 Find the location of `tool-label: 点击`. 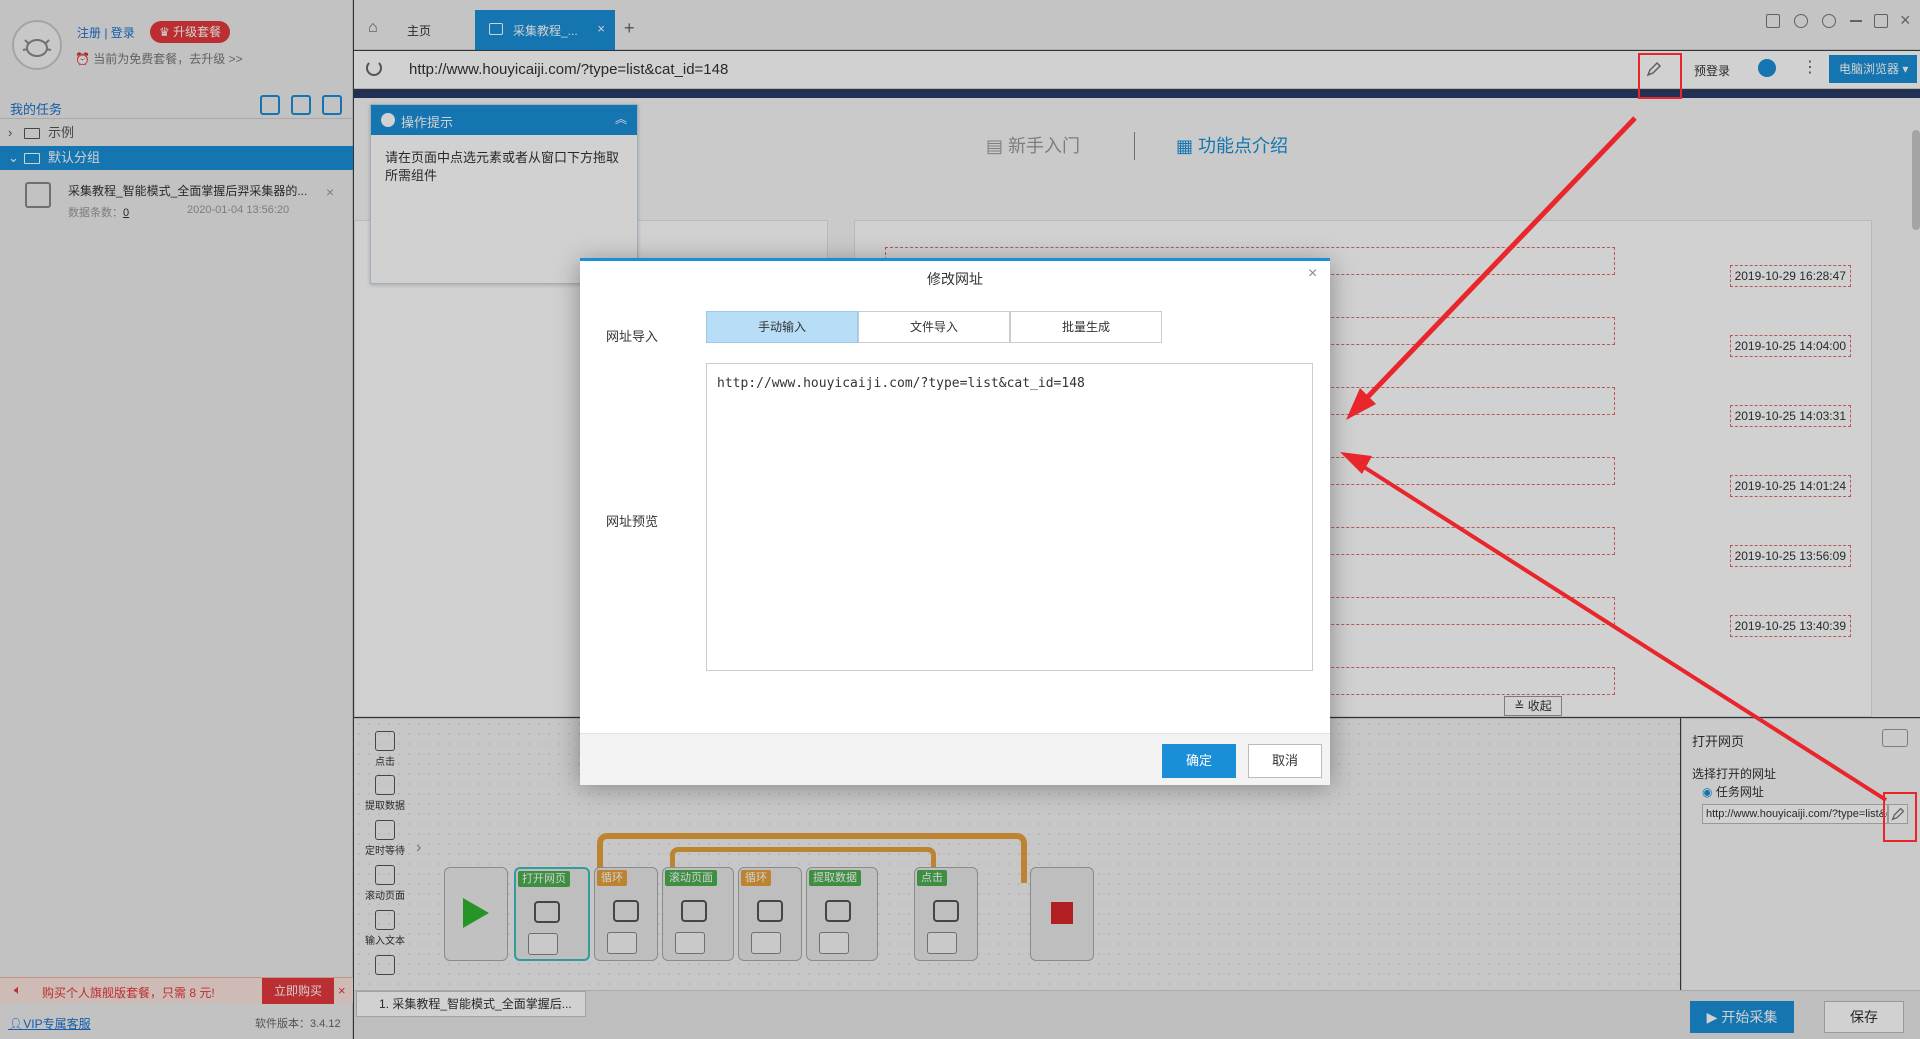

tool-label: 点击 is located at coordinates (385, 762).